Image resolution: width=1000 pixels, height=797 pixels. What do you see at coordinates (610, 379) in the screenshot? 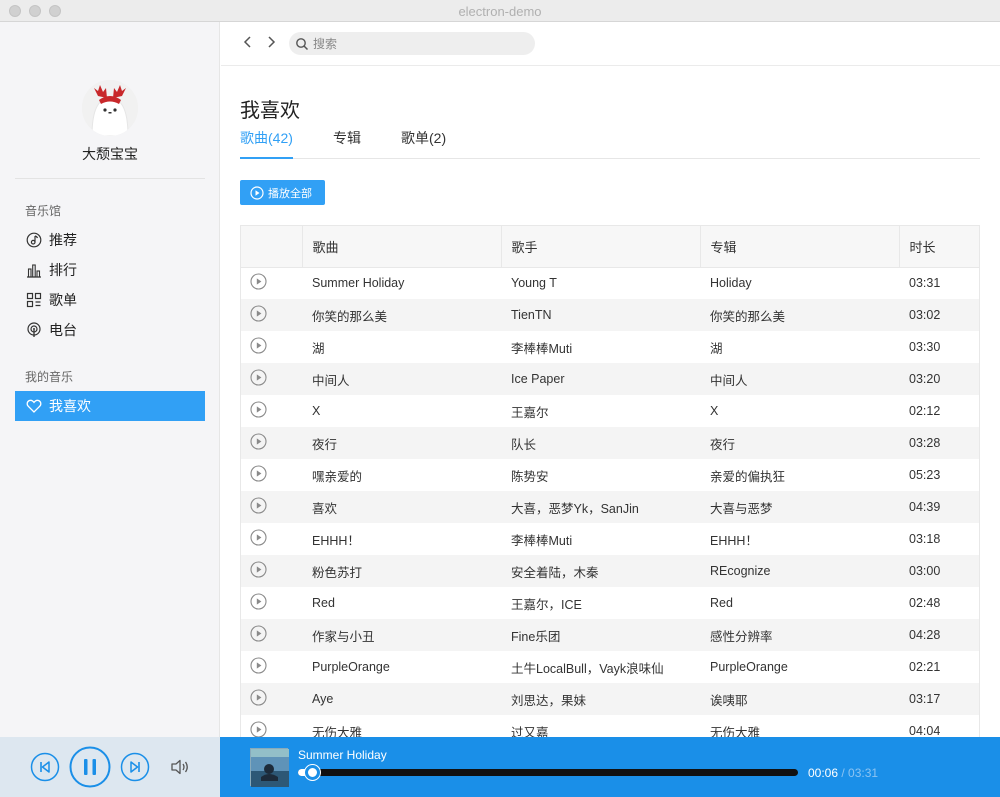
I see `table-row: 中间人 Ice Paper 中间人 03:20` at bounding box center [610, 379].